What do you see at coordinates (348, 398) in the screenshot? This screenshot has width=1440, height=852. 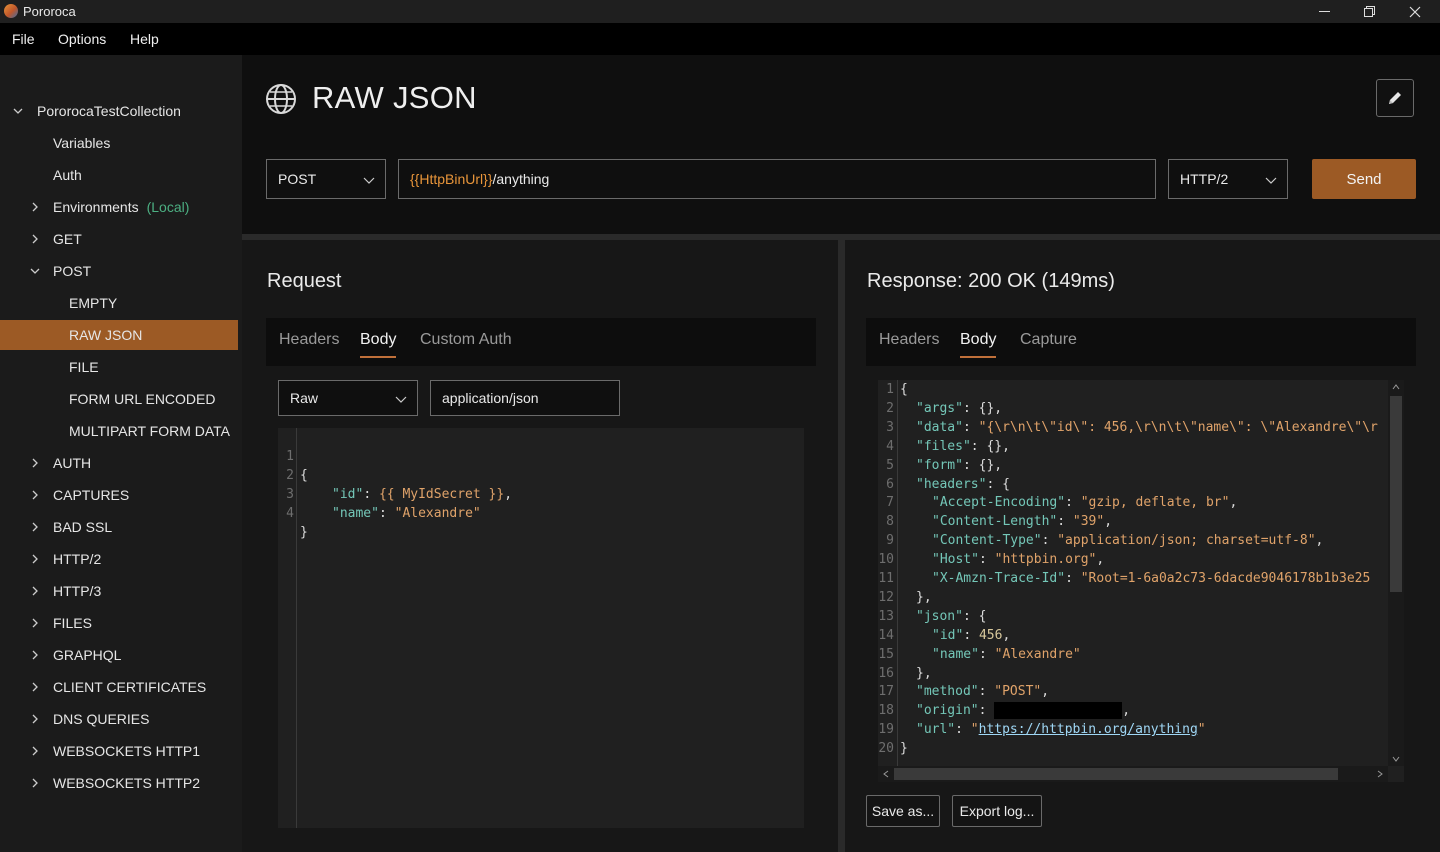 I see `body-mode-select: Raw` at bounding box center [348, 398].